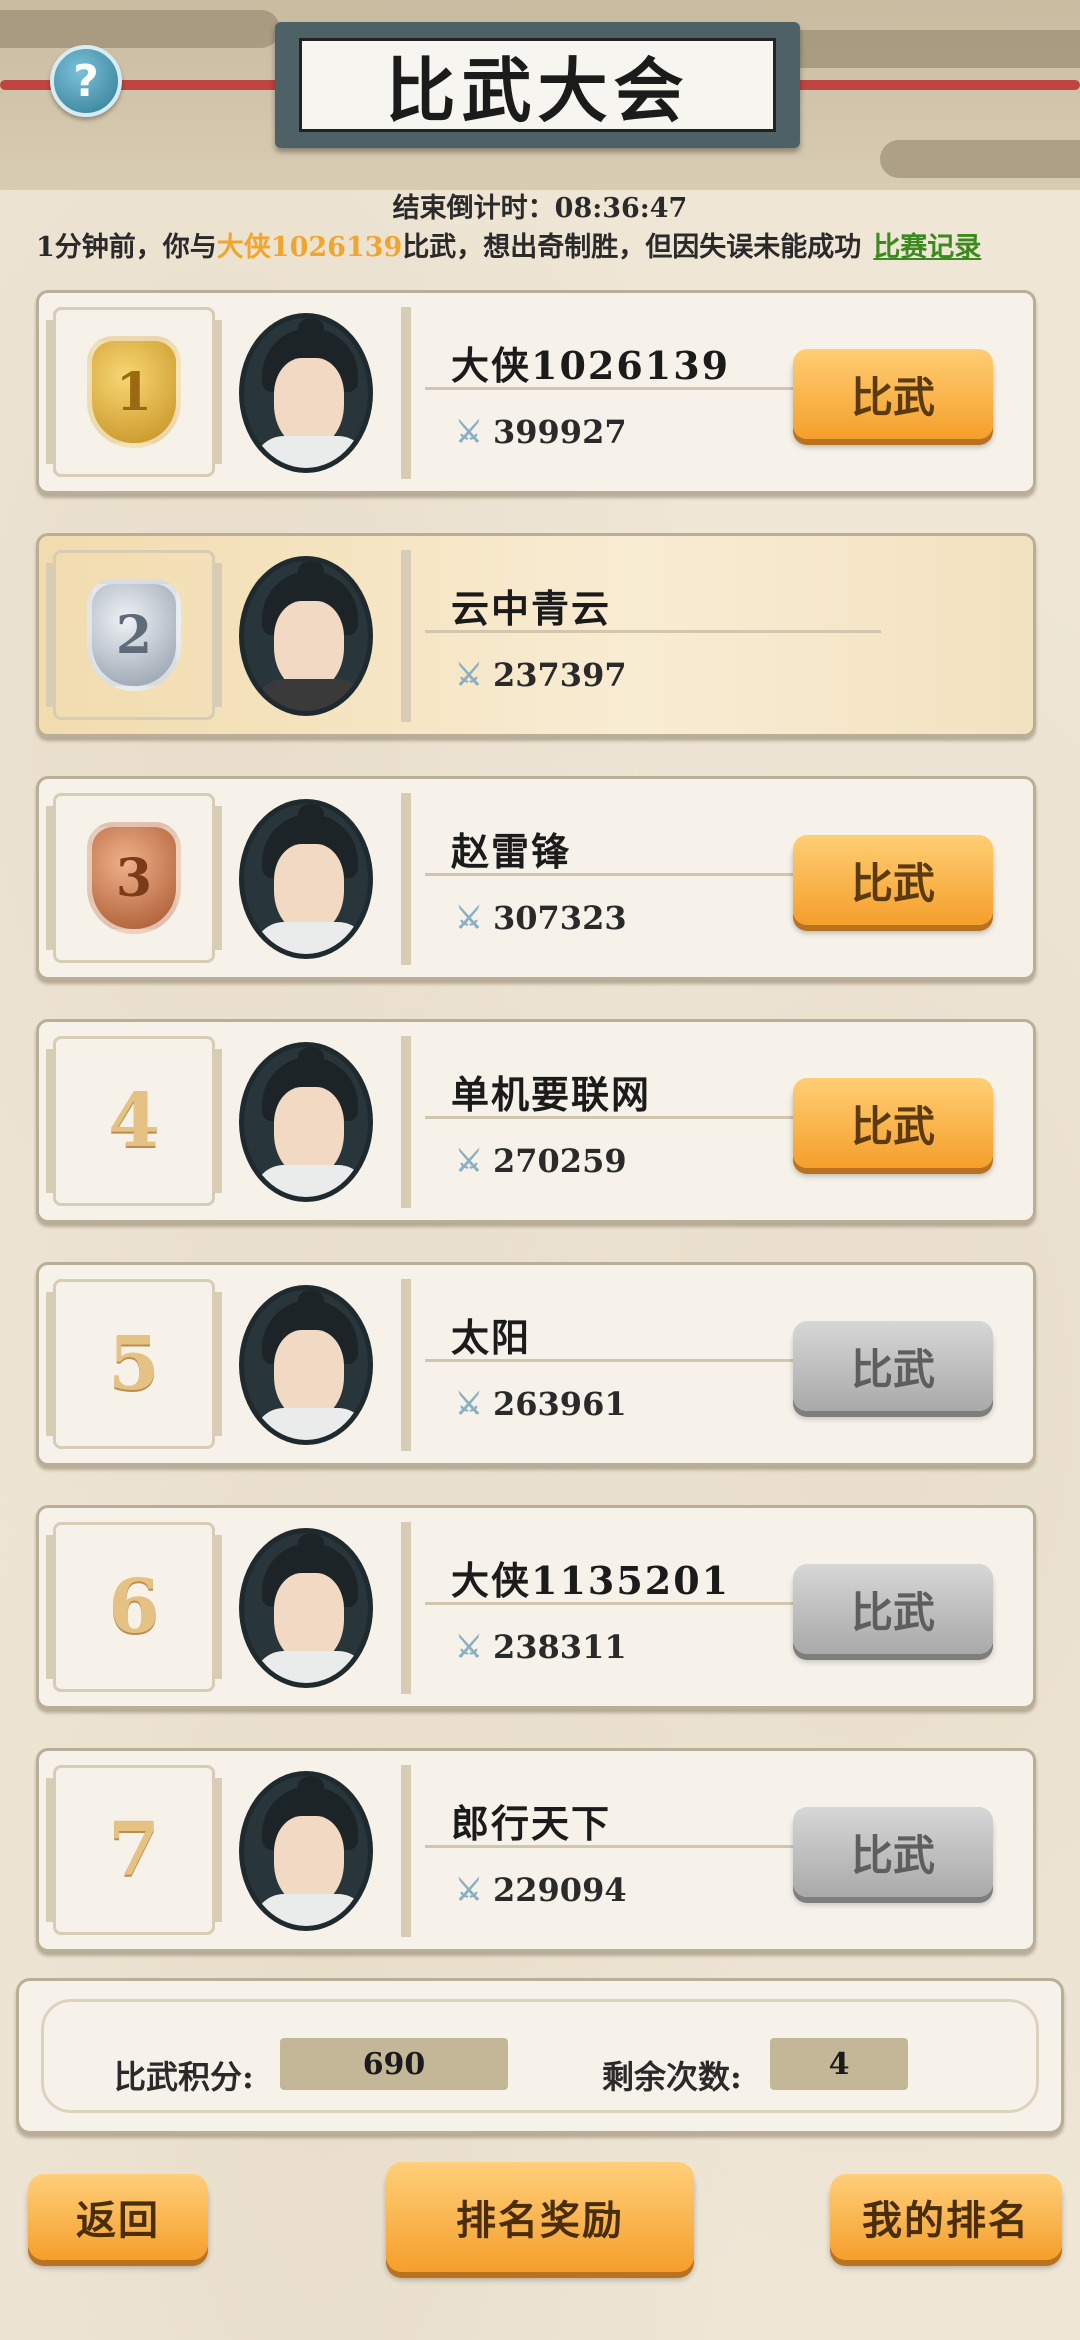  What do you see at coordinates (560, 918) in the screenshot?
I see `power-number: 307323` at bounding box center [560, 918].